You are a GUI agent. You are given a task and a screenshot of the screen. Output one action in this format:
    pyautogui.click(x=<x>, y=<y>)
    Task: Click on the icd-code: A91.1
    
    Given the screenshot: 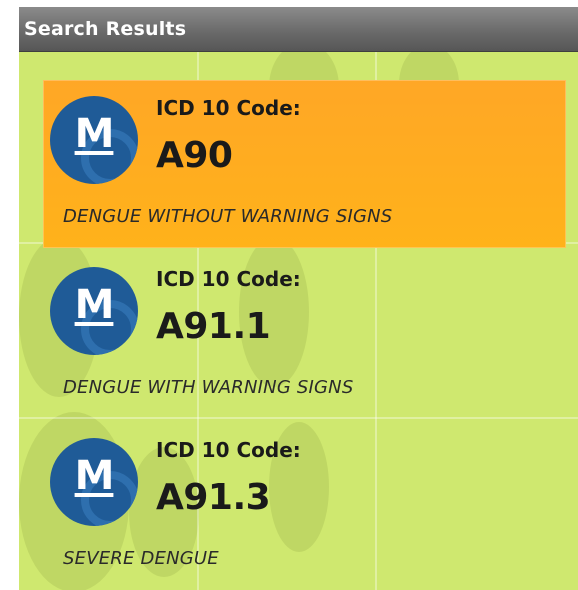 What is the action you would take?
    pyautogui.click(x=213, y=326)
    